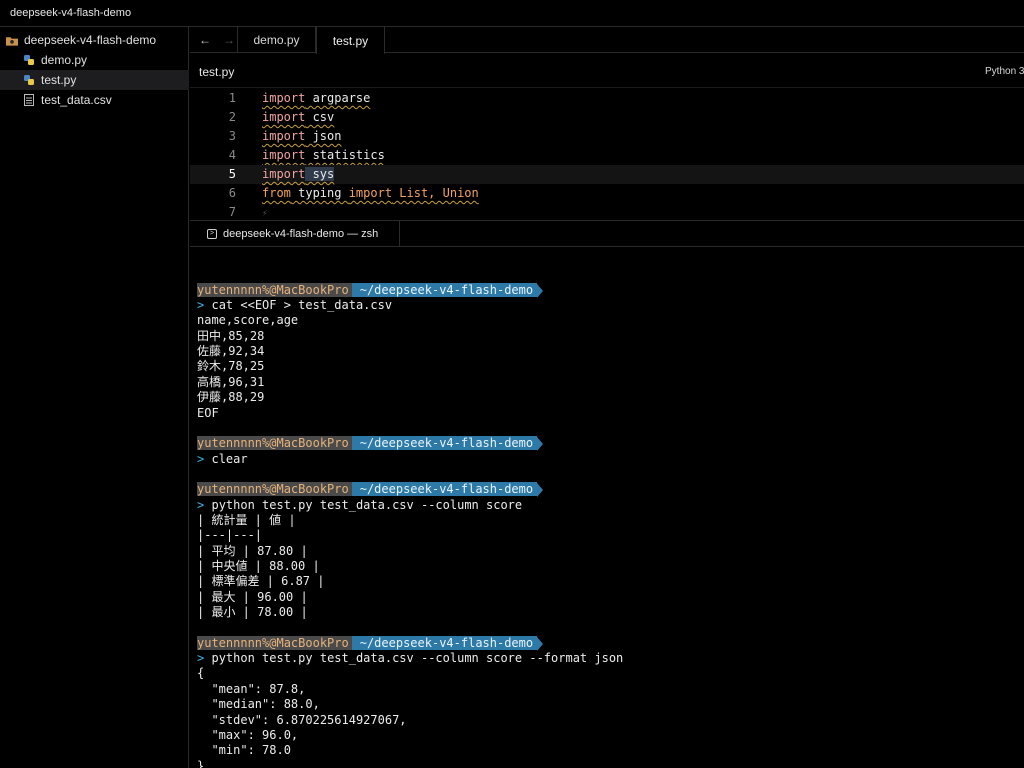  What do you see at coordinates (201, 763) in the screenshot?
I see `output-line: }` at bounding box center [201, 763].